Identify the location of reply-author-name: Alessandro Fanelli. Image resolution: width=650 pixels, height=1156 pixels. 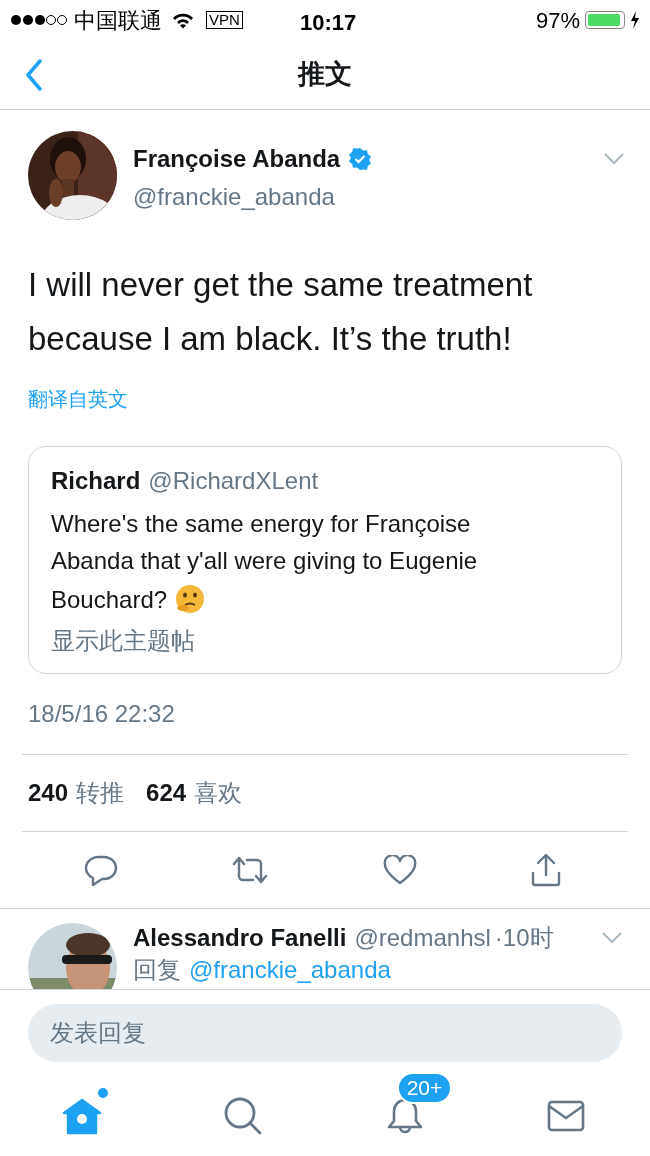
(240, 938).